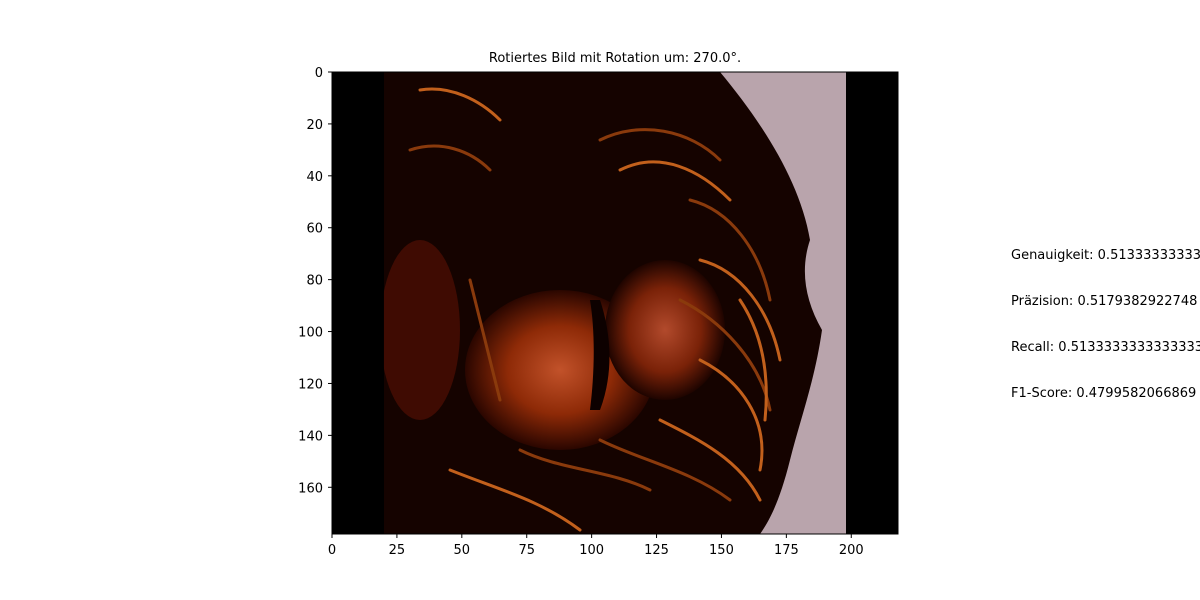 The width and height of the screenshot is (1200, 600). I want to click on y-tick-label: 140, so click(310, 436).